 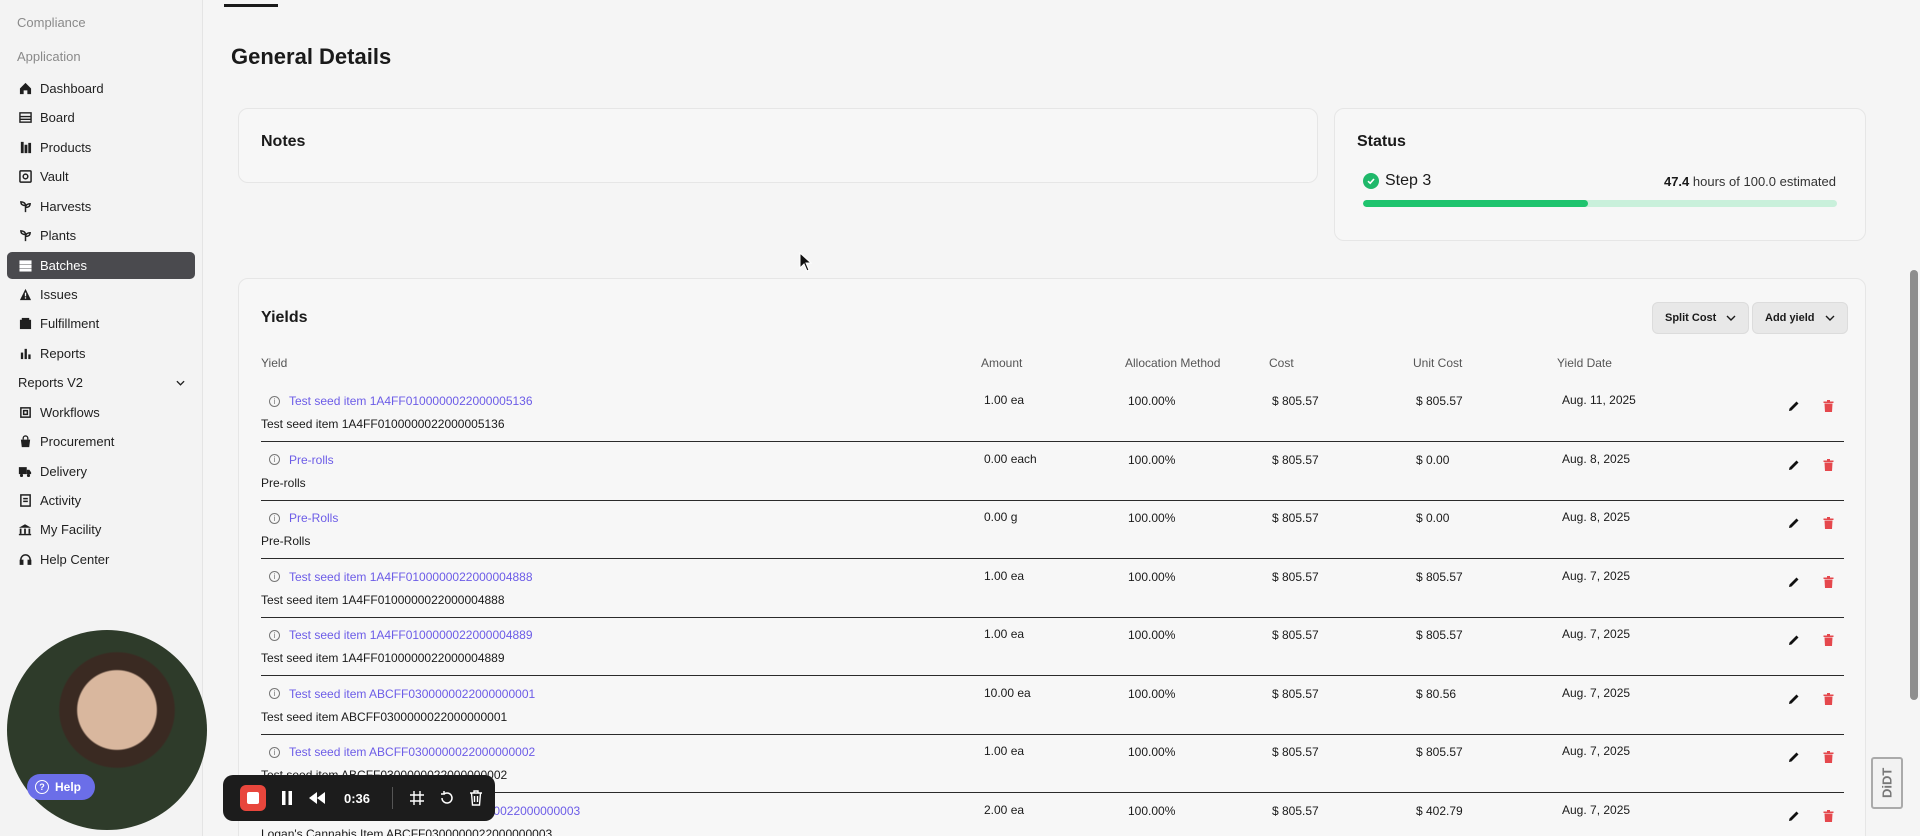 I want to click on column-header-amount: Amount, so click(x=1001, y=363).